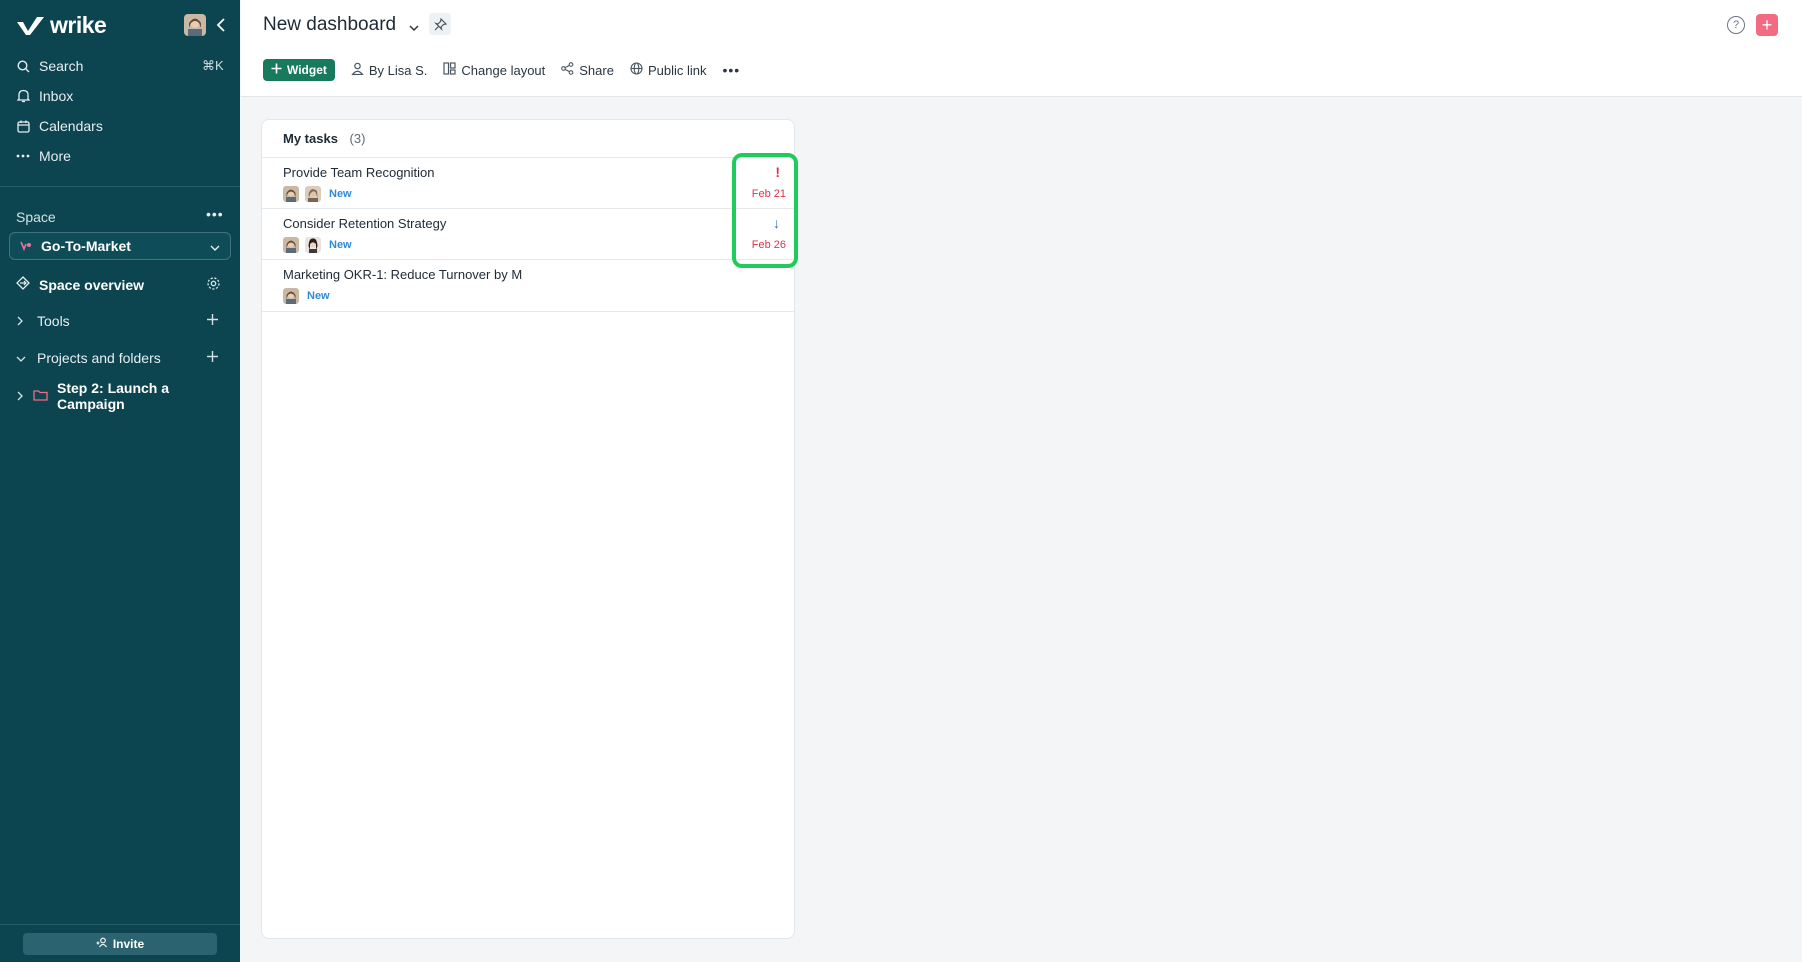  I want to click on folder-name: Step 2: Launch a Campaign, so click(113, 396).